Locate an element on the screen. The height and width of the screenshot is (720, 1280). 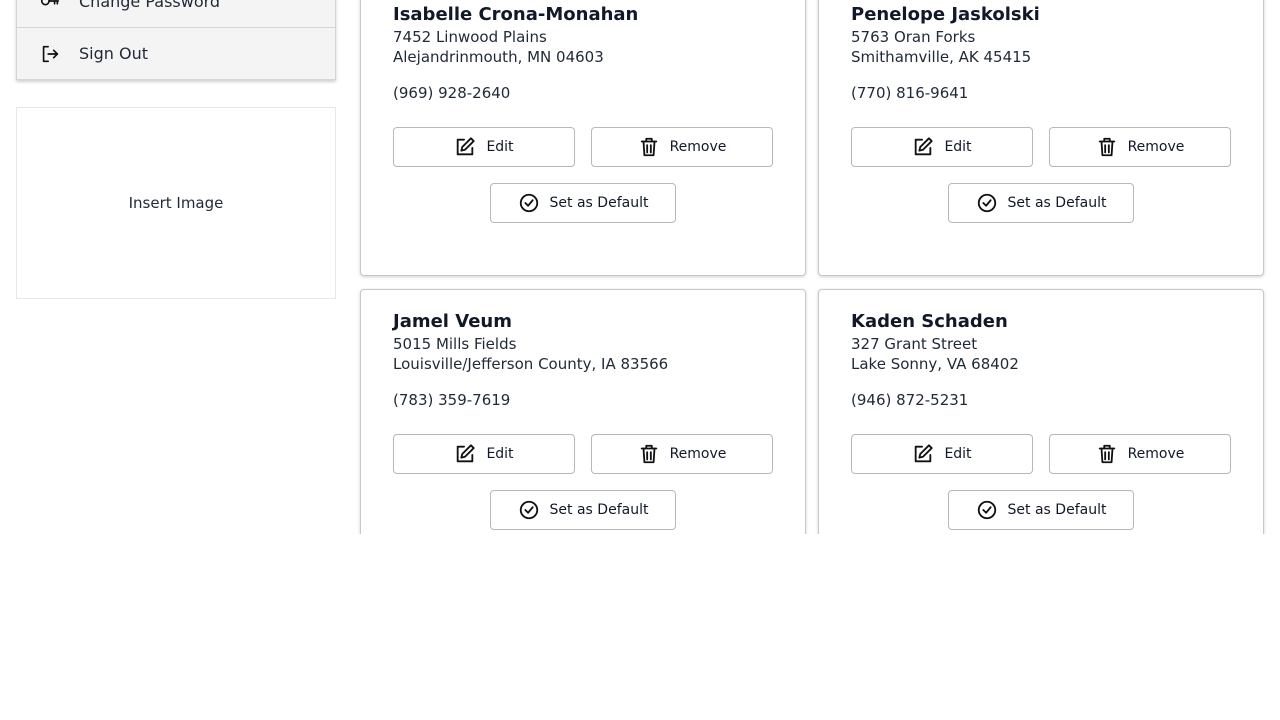
address-name: Jamel Veum is located at coordinates (452, 321).